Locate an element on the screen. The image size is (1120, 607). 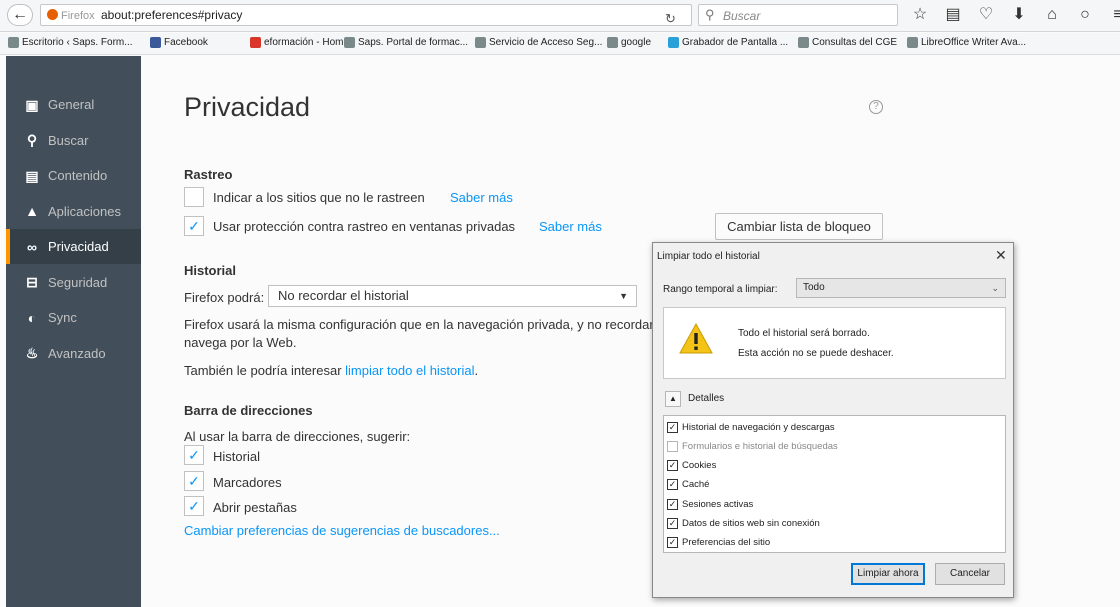
private-tracking-learn-more-link: Saber más is located at coordinates (570, 226).